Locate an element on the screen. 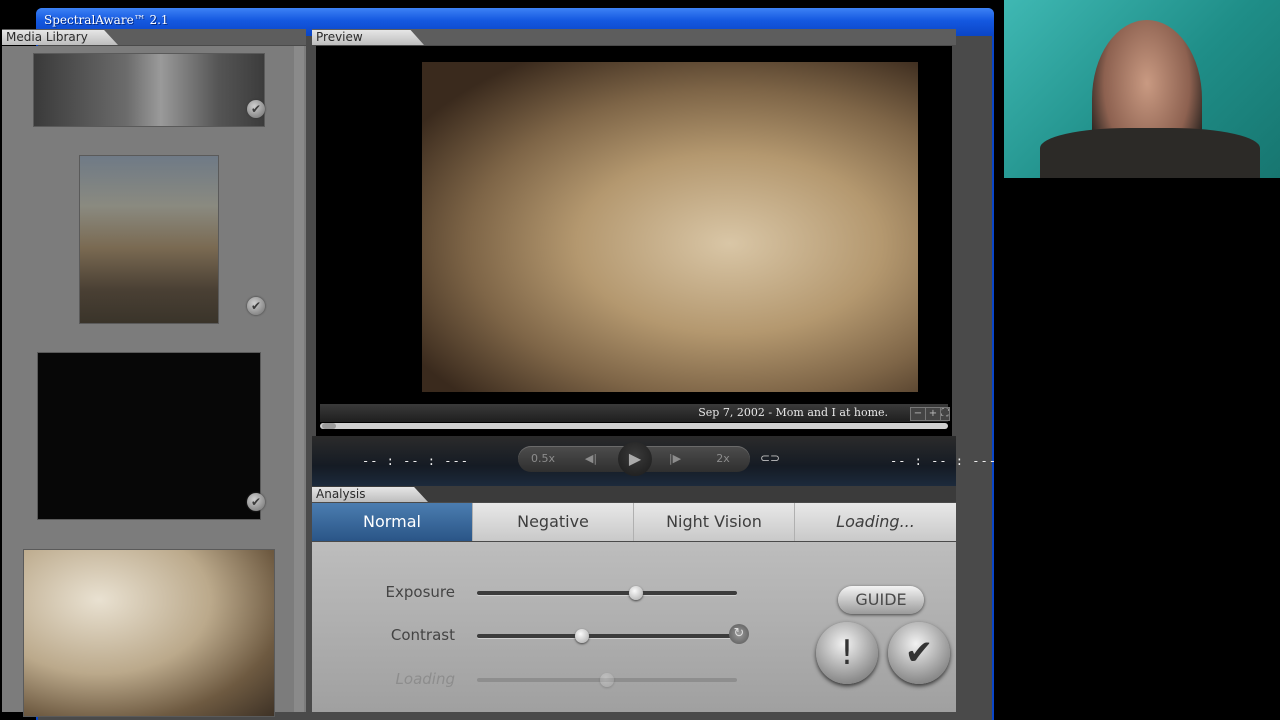 Image resolution: width=1280 pixels, height=720 pixels. tab-normal: Normal is located at coordinates (392, 522).